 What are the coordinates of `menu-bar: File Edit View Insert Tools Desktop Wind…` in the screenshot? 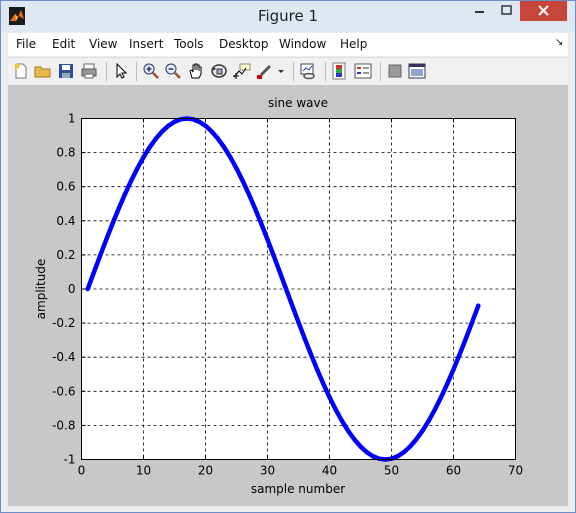 It's located at (288, 44).